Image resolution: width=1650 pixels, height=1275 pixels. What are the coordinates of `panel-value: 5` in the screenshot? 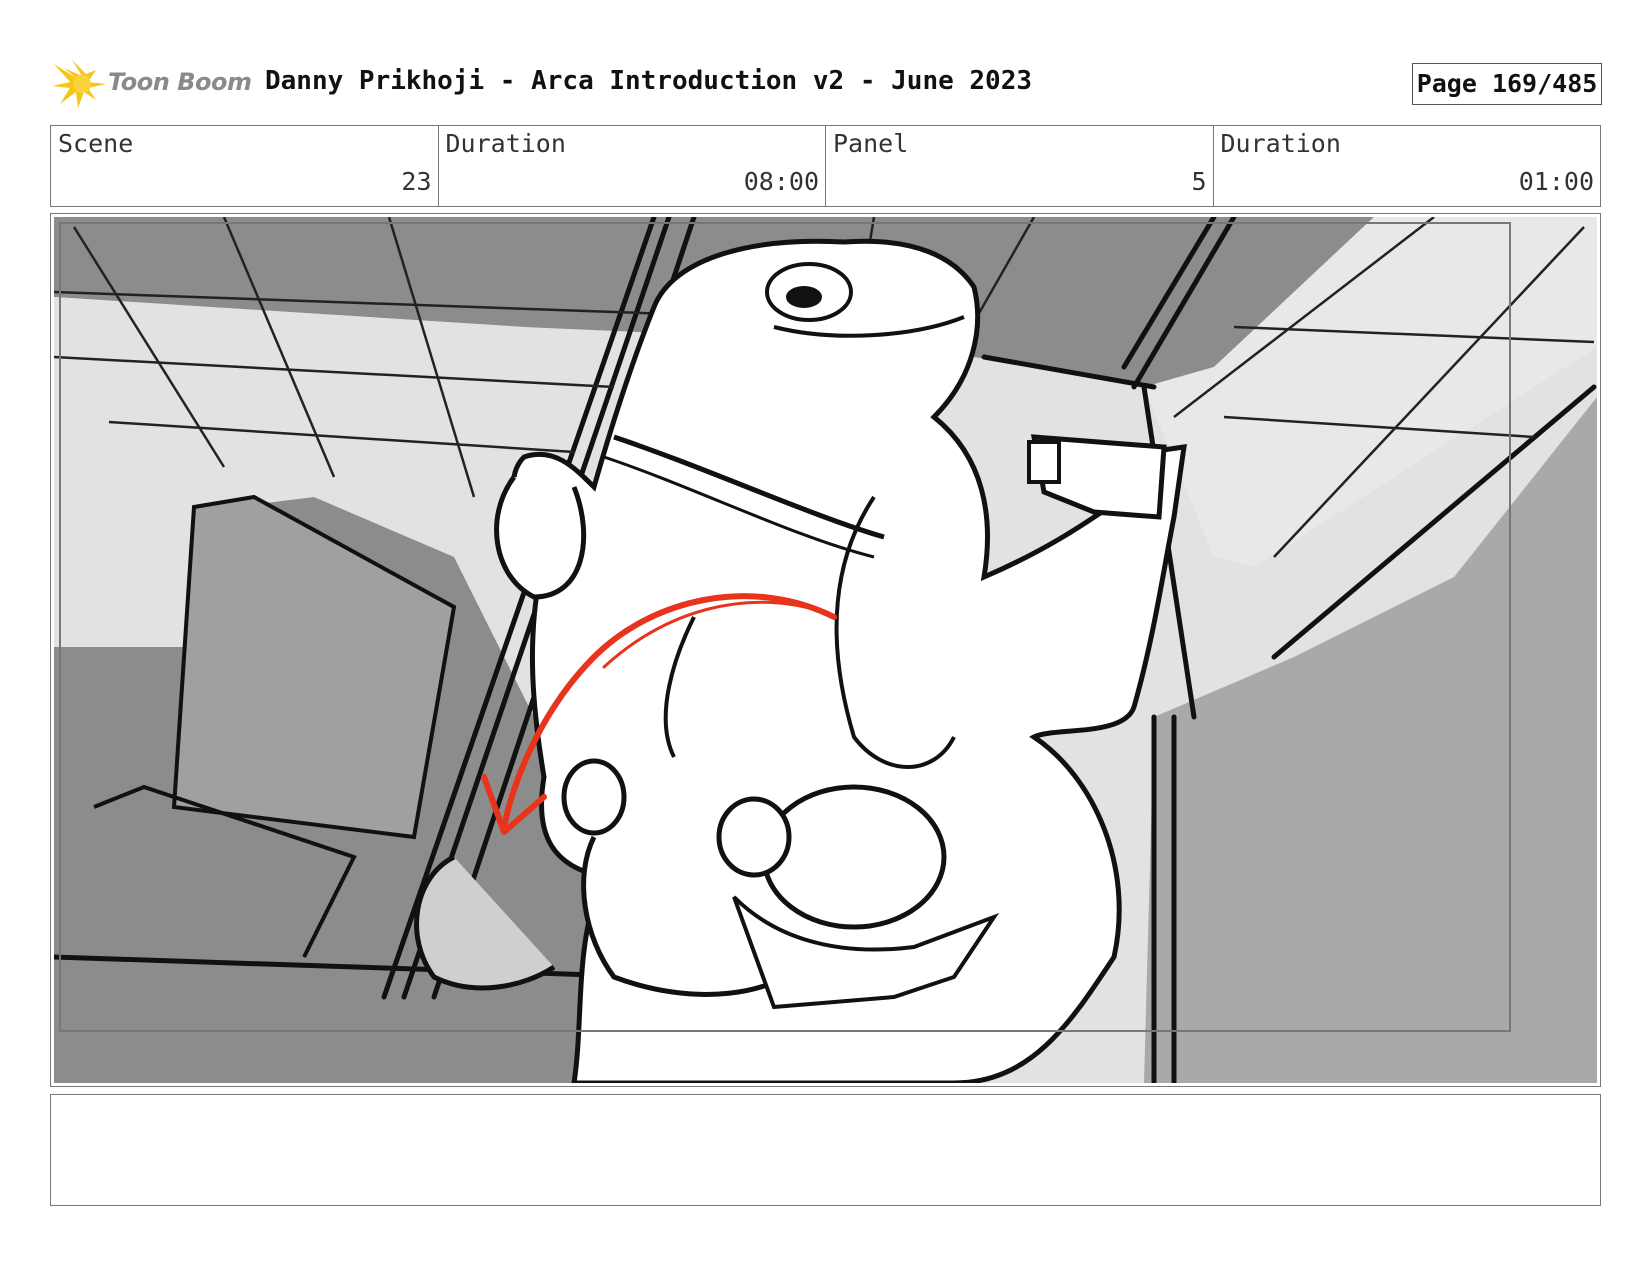 It's located at (1199, 181).